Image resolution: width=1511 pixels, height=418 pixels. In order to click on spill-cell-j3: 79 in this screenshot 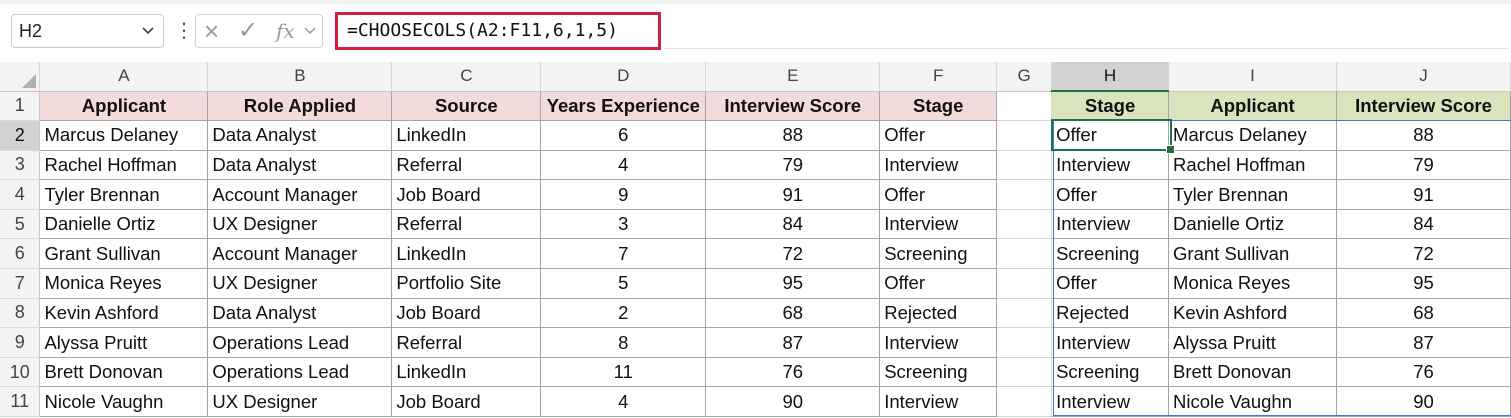, I will do `click(1423, 165)`.